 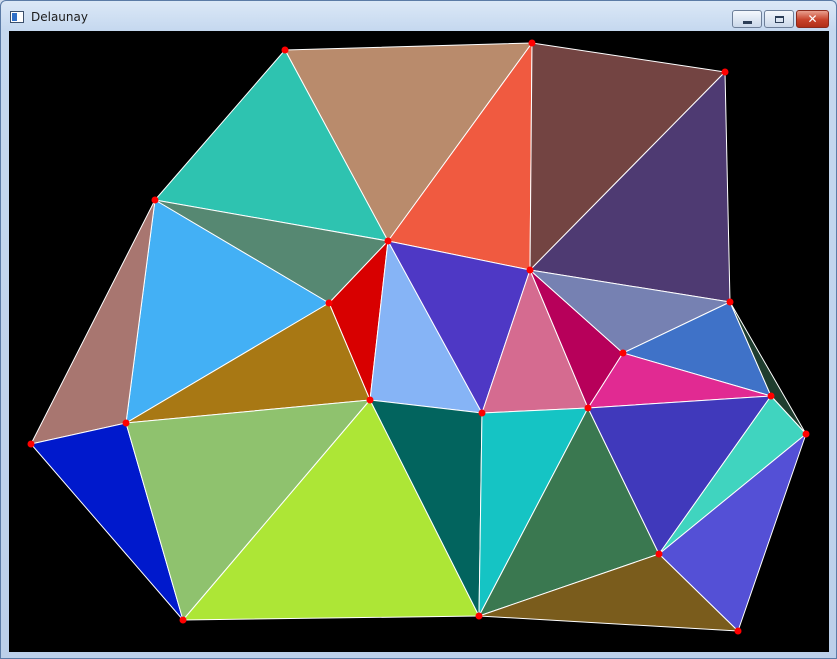 I want to click on maximize-button, so click(x=779, y=19).